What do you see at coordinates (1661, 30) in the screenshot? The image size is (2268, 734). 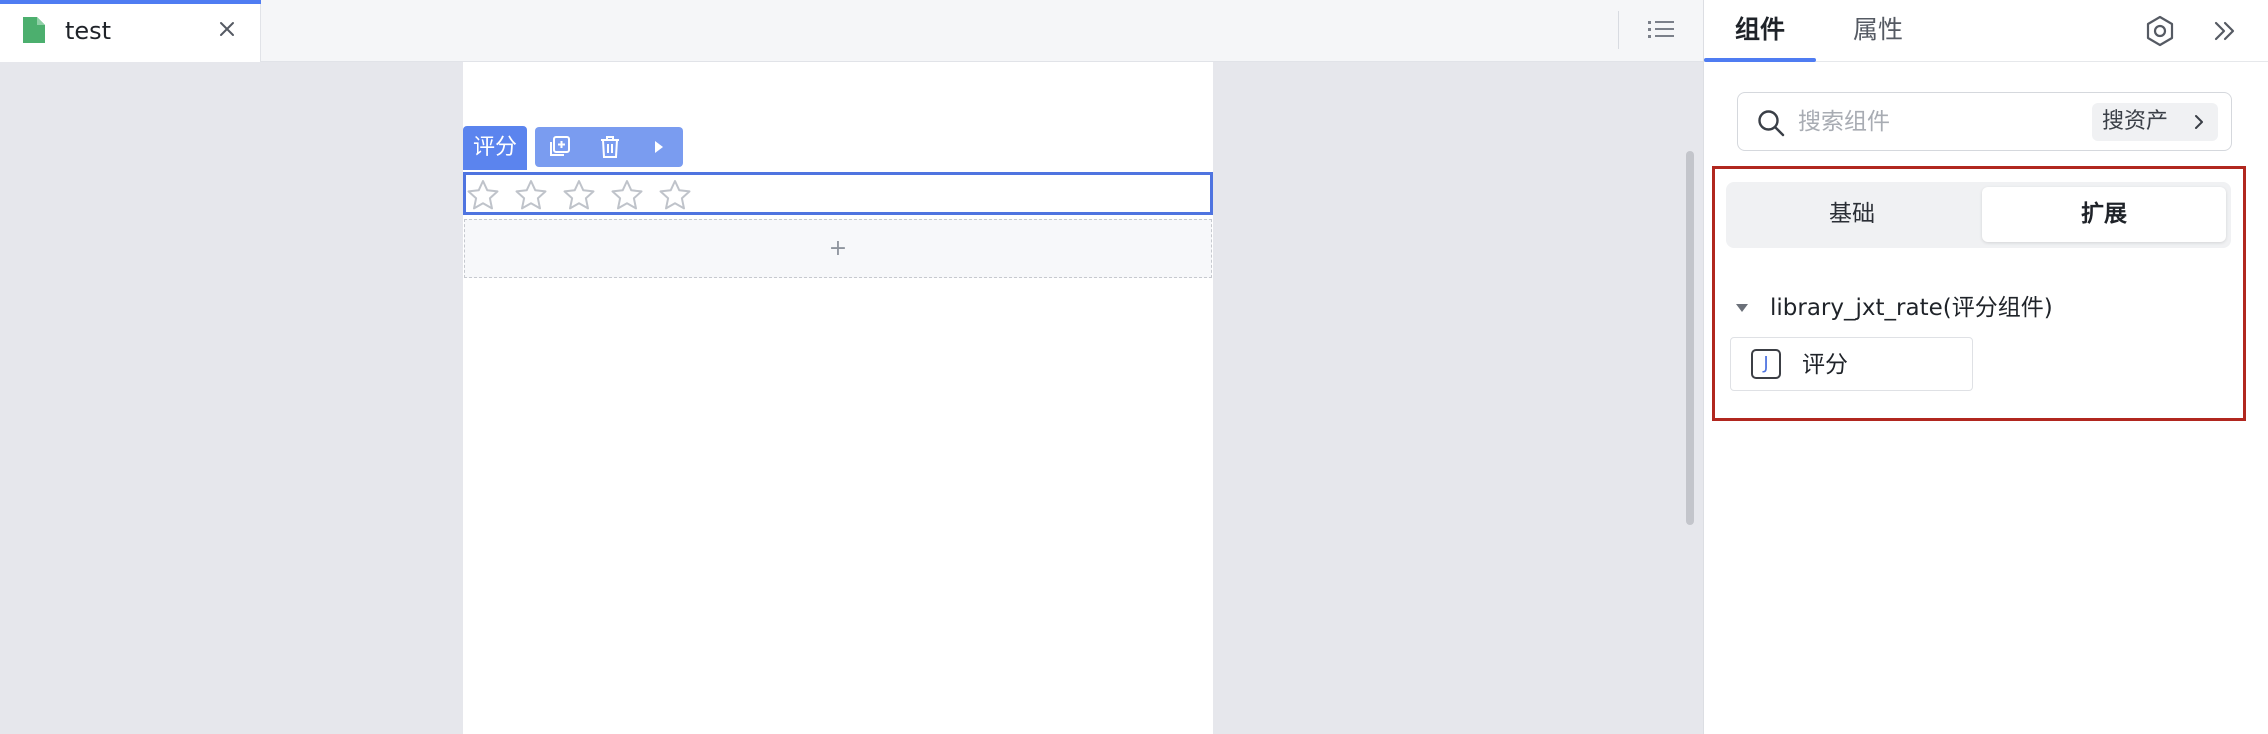 I see `list-icon` at bounding box center [1661, 30].